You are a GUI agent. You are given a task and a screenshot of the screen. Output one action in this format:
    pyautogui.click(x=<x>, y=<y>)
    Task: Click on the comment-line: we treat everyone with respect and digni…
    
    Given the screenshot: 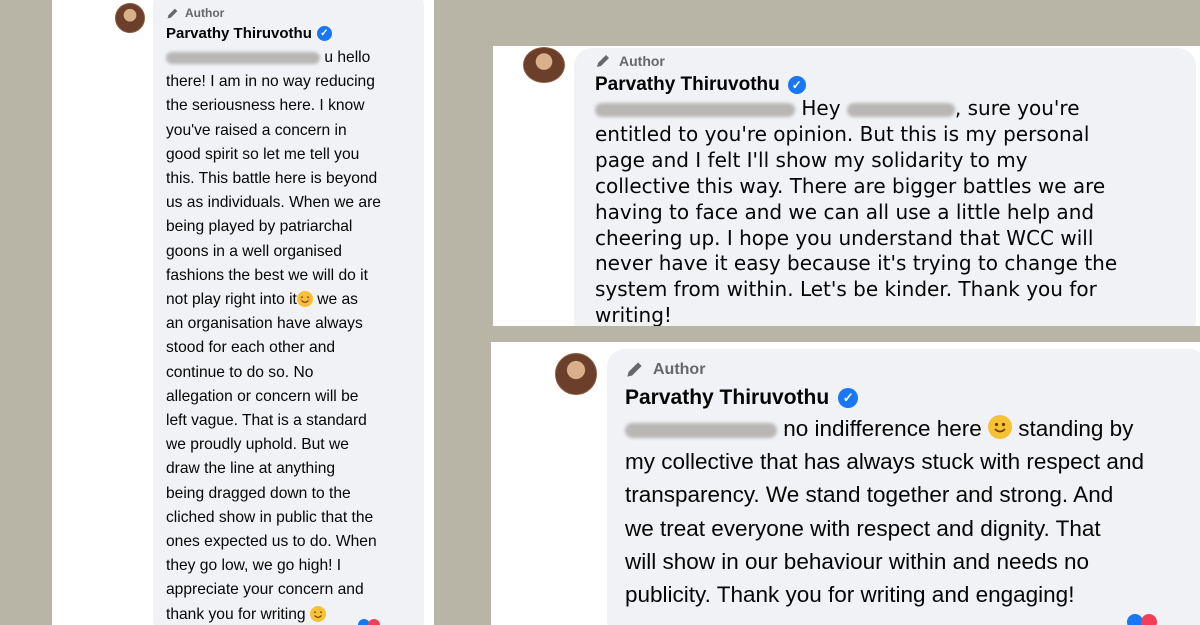 What is the action you would take?
    pyautogui.click(x=863, y=528)
    